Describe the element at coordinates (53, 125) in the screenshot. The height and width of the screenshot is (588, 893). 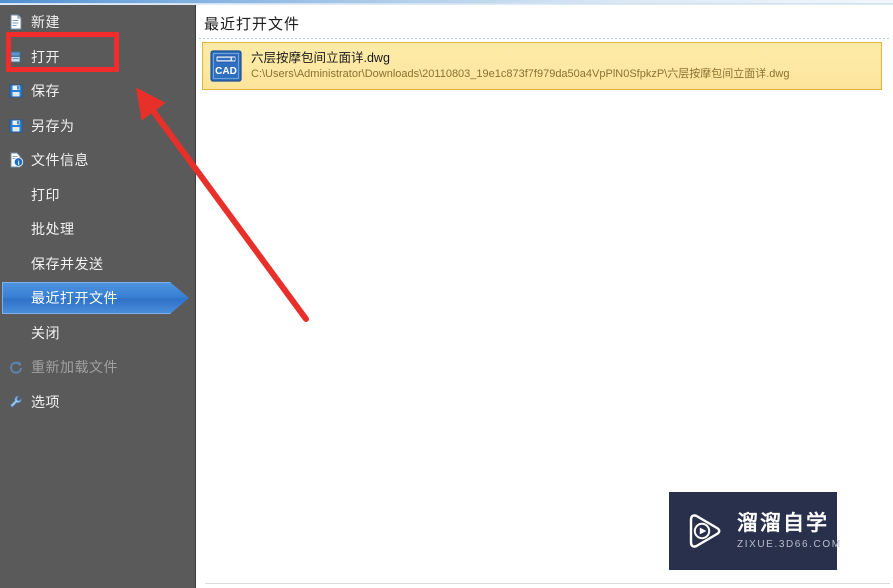
I see `sidebar-item-label: 另存为` at that location.